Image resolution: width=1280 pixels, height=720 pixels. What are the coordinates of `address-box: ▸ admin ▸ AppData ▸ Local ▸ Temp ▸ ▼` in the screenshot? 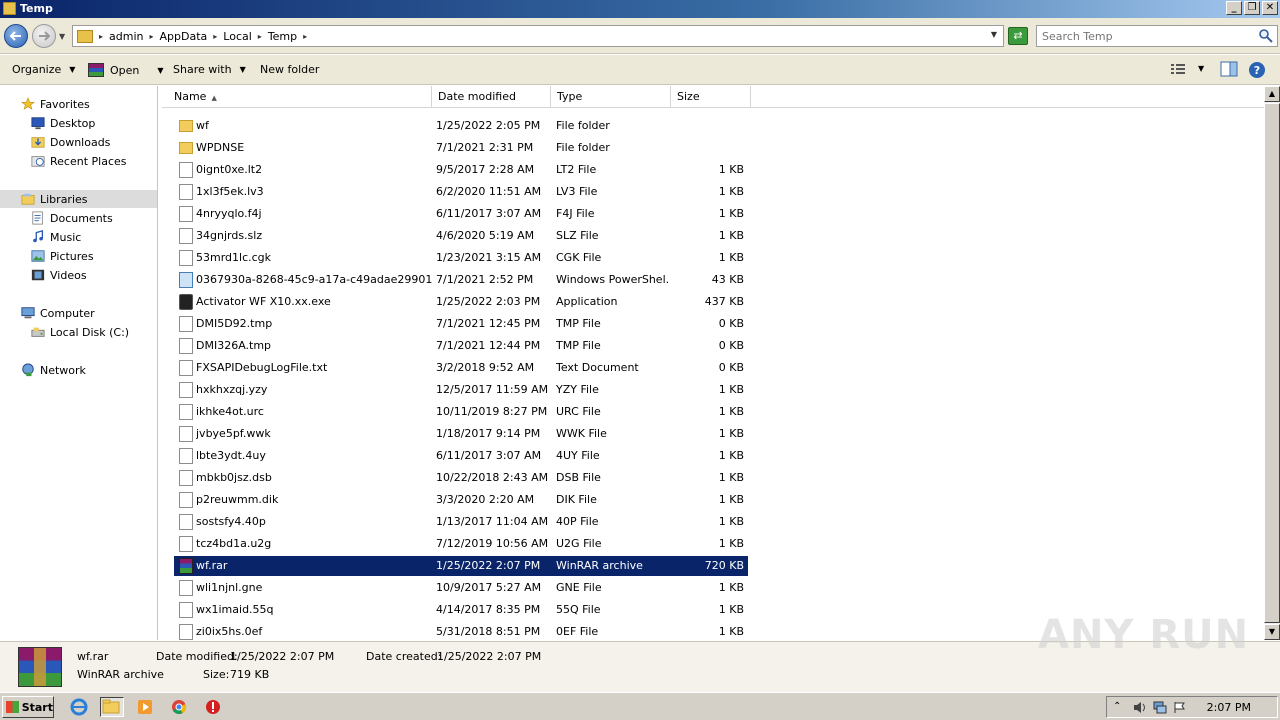 It's located at (538, 36).